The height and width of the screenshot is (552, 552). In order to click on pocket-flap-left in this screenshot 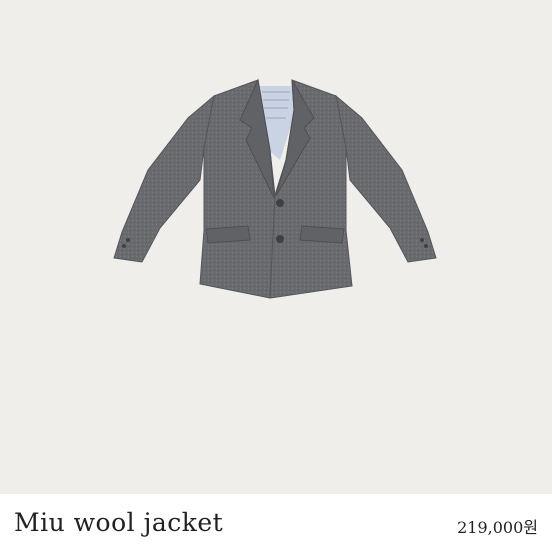, I will do `click(228, 234)`.